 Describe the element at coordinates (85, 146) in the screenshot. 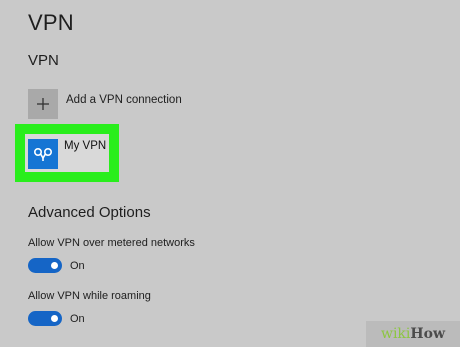

I see `vpn-connection-name: My VPN` at that location.